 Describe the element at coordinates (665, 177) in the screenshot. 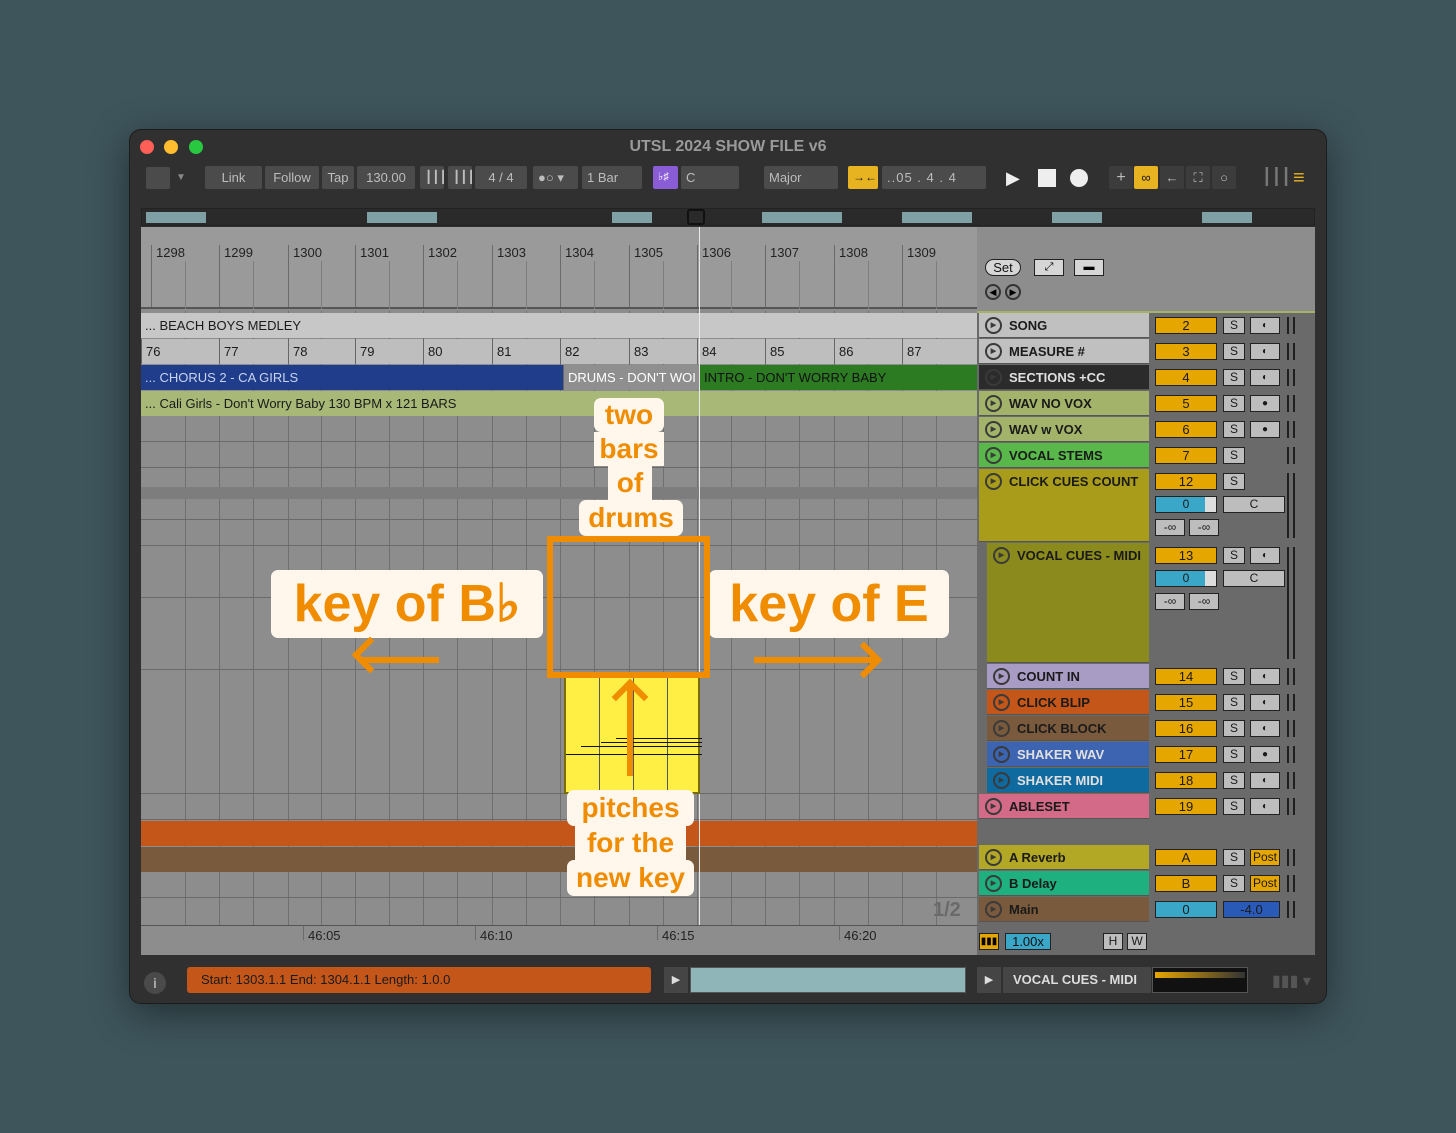

I see `key-toggle-icon: ♭♯` at that location.